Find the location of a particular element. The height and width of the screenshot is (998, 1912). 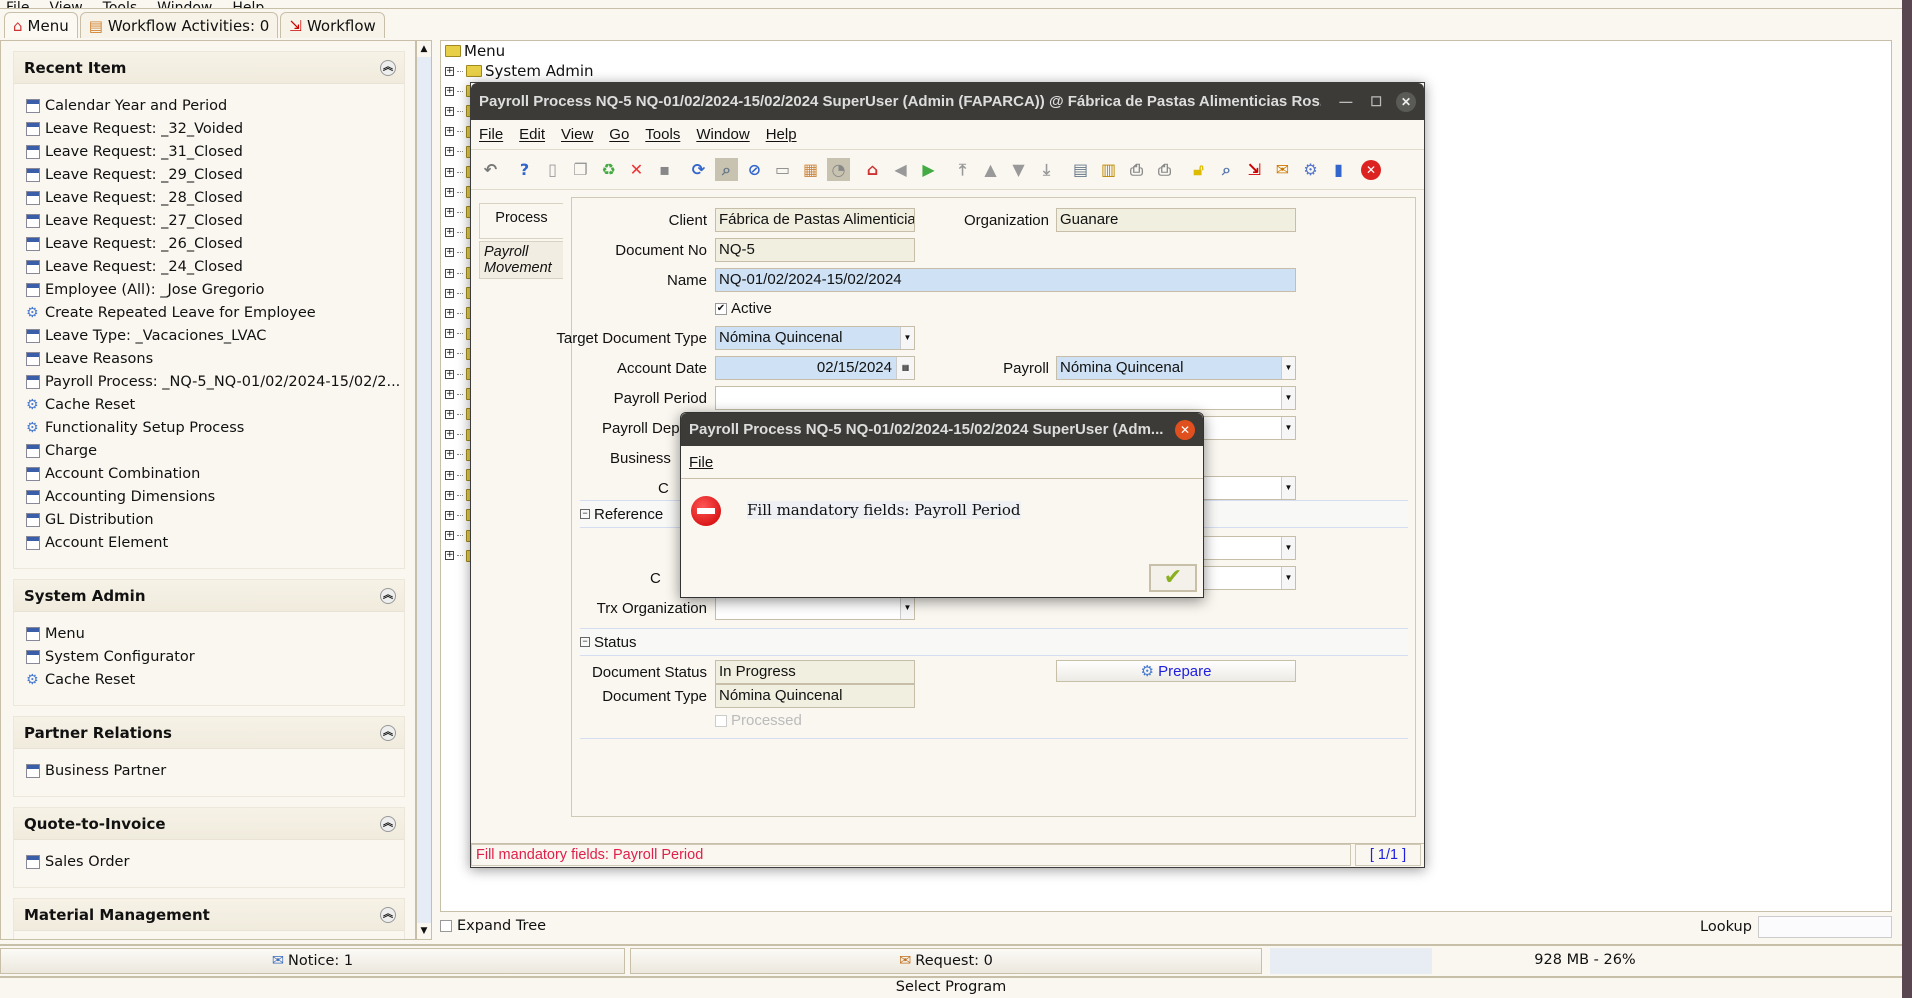

first-icon: ⤒ is located at coordinates (962, 169).